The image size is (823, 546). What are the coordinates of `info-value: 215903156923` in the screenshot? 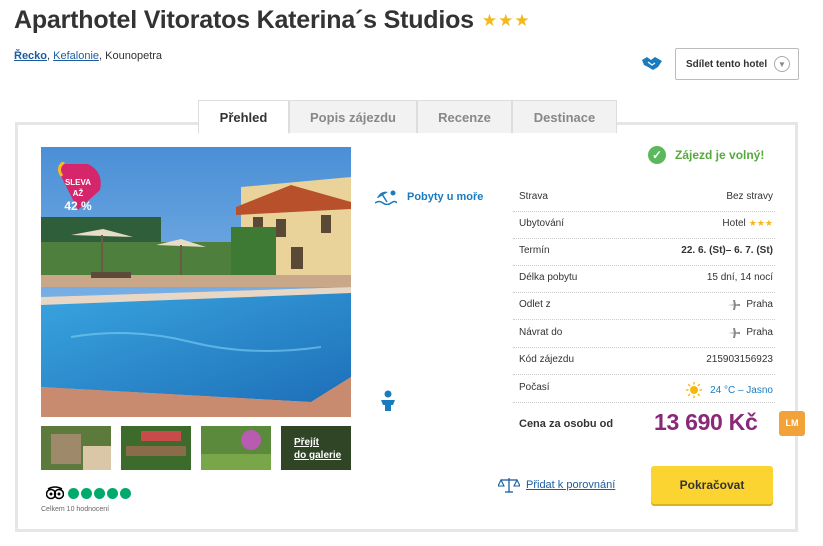 It's located at (739, 359).